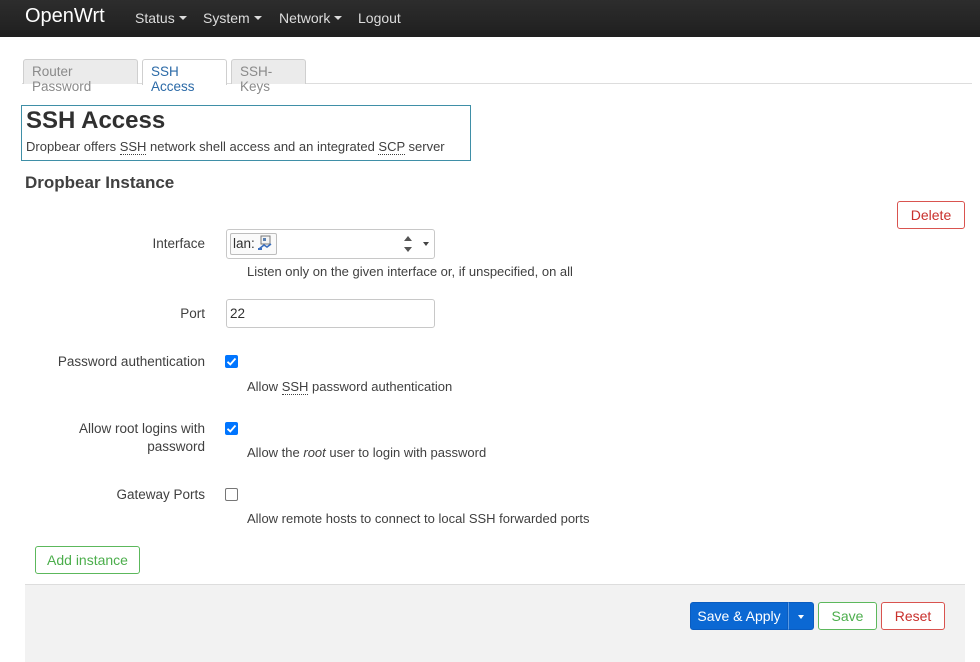 This screenshot has width=980, height=662. I want to click on tab-ssh-keys: SSH-Keys, so click(268, 76).